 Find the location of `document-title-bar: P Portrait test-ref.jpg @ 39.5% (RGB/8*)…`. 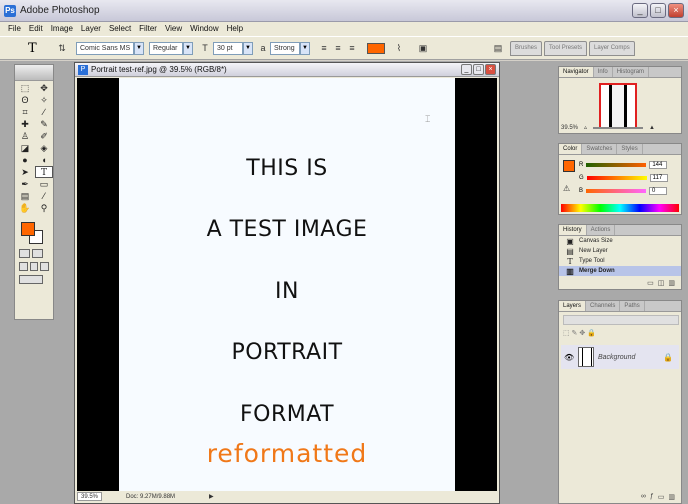

document-title-bar: P Portrait test-ref.jpg @ 39.5% (RGB/8*)… is located at coordinates (287, 70).